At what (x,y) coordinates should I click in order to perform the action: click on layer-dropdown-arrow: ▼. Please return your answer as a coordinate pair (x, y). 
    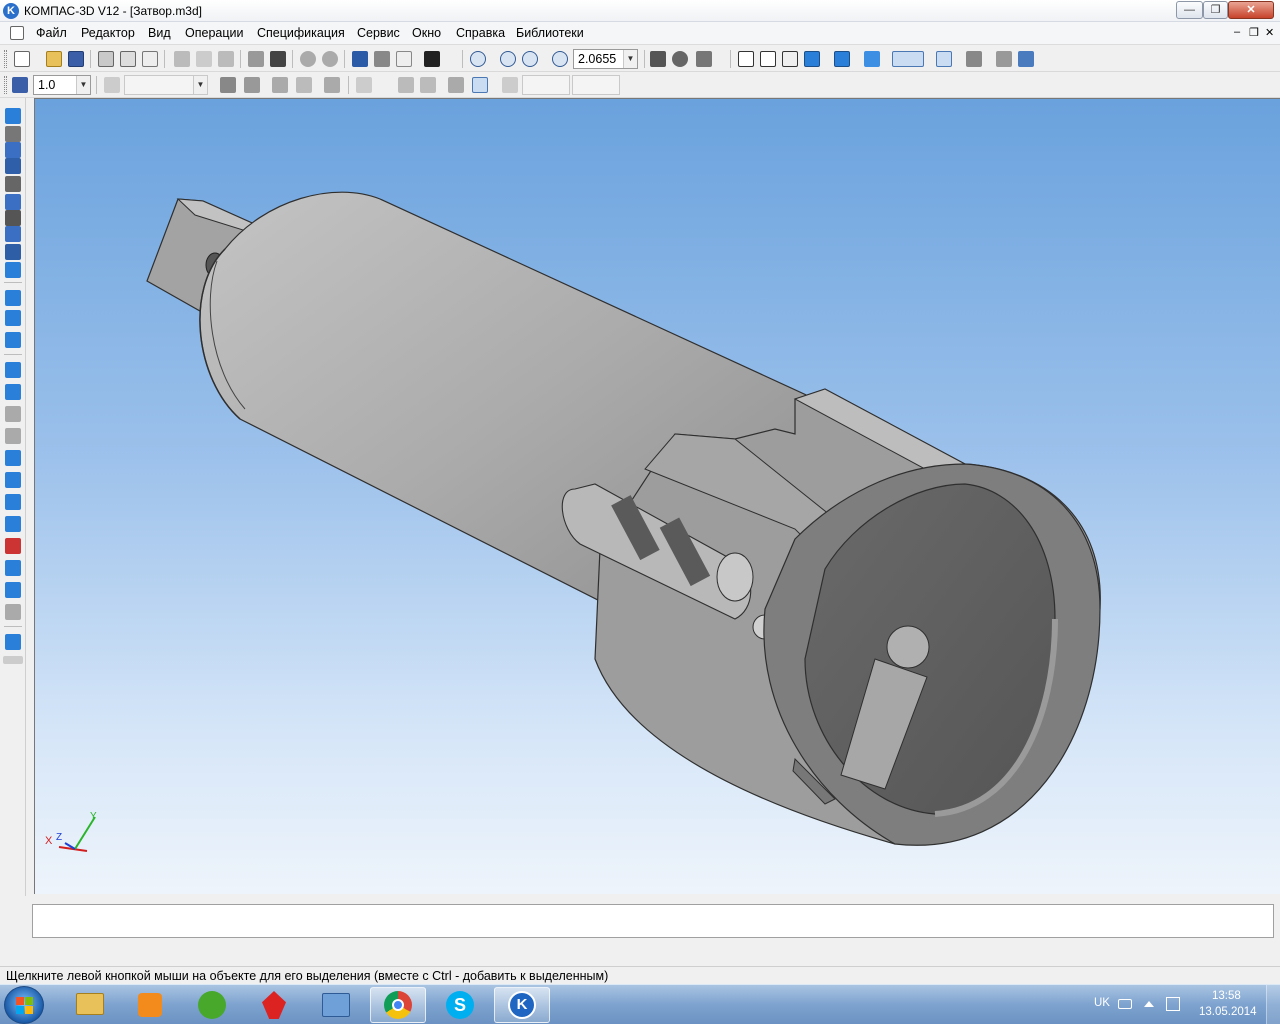
    Looking at the image, I should click on (200, 85).